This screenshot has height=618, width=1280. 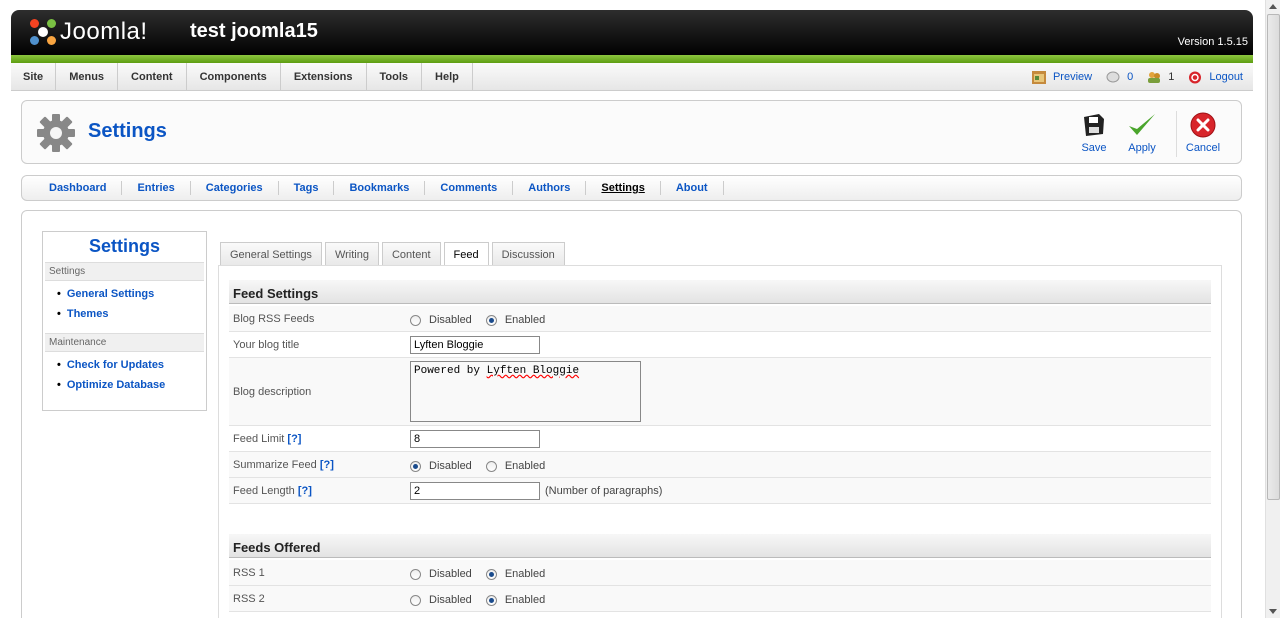 What do you see at coordinates (351, 254) in the screenshot?
I see `tab-writing: Writing` at bounding box center [351, 254].